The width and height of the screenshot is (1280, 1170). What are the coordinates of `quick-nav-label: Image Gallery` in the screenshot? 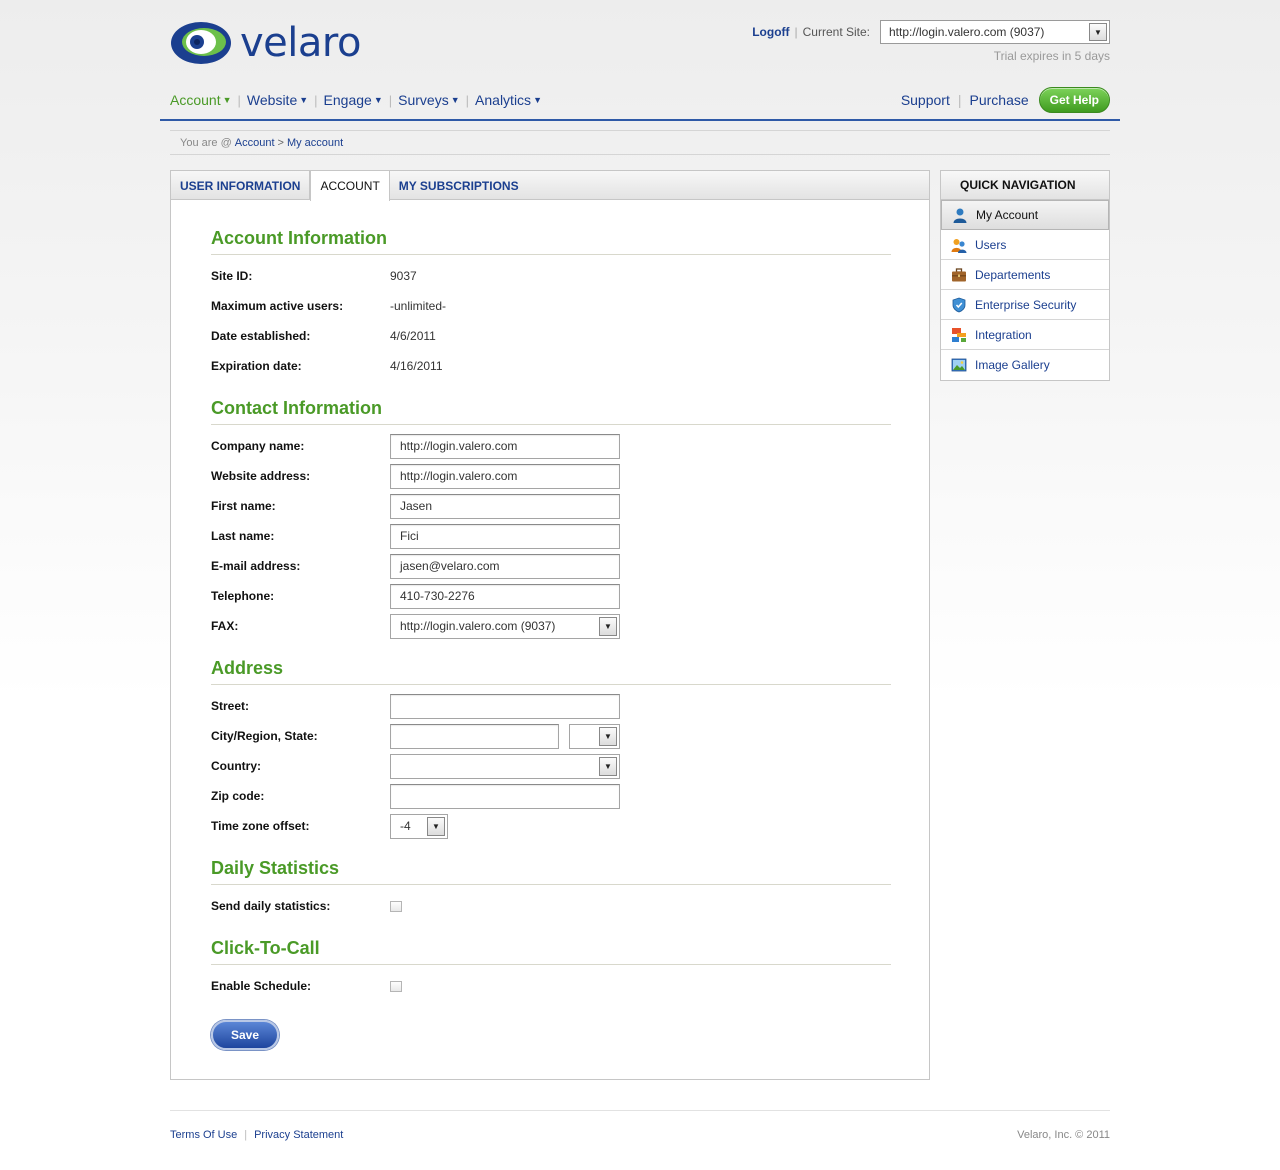 It's located at (1012, 365).